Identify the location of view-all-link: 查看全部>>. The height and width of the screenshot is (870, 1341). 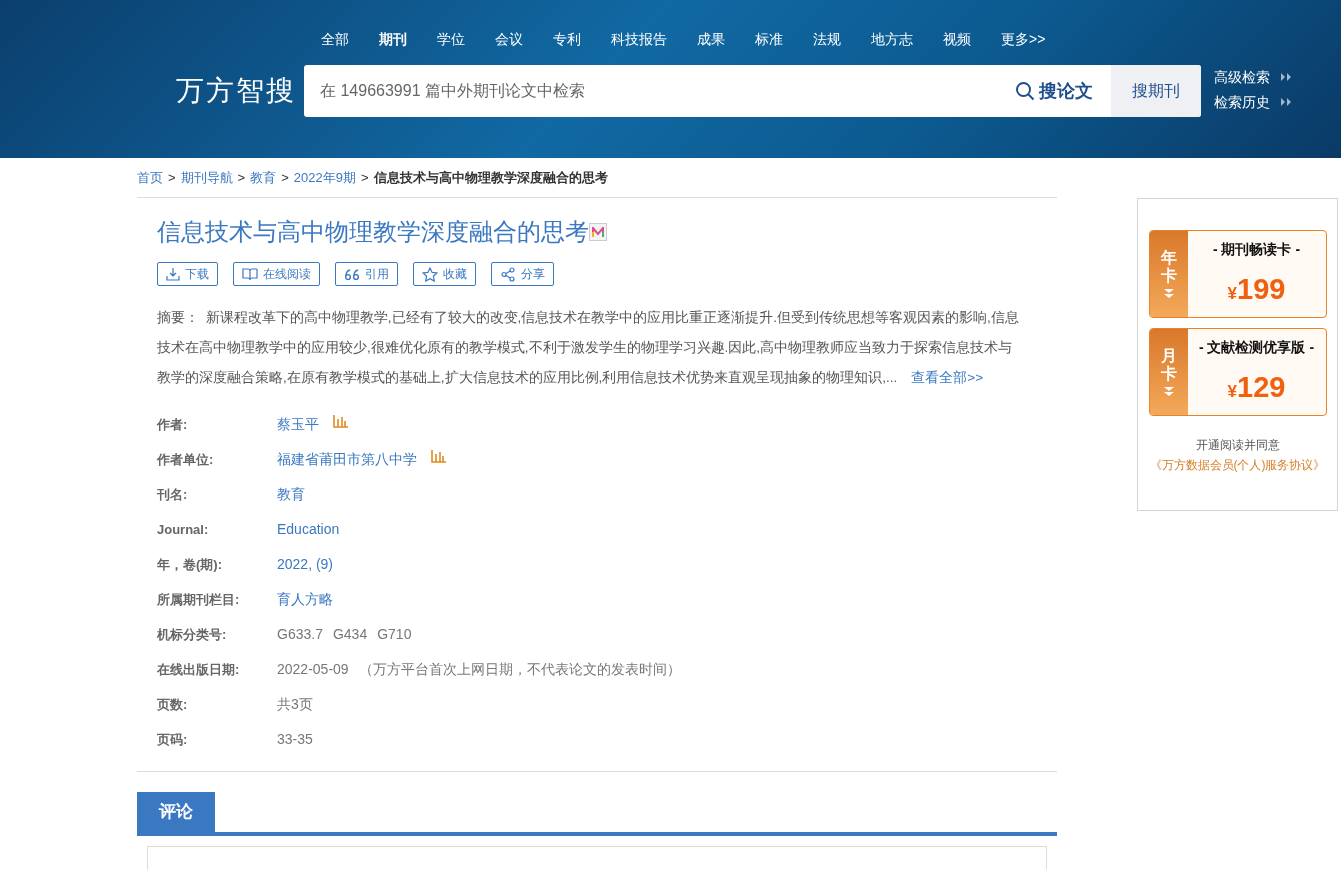
(947, 377).